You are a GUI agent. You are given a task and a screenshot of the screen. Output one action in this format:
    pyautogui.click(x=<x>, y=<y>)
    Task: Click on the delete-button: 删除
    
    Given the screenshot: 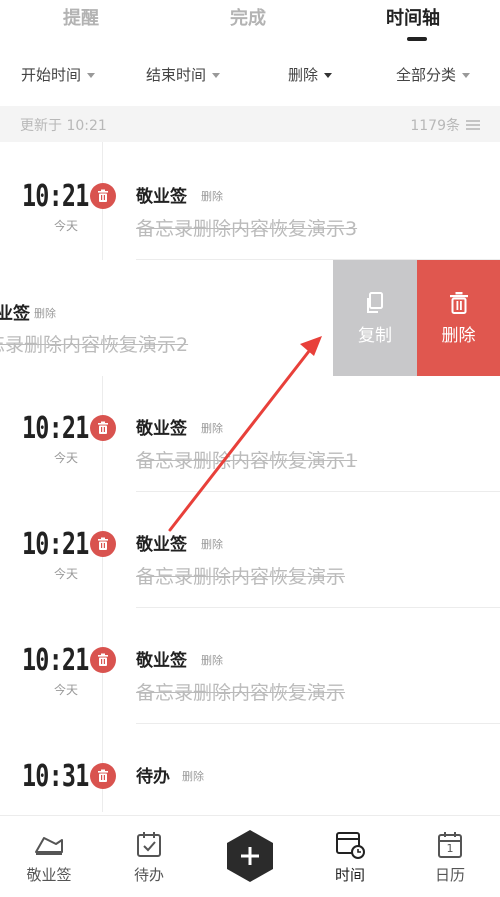 What is the action you would take?
    pyautogui.click(x=458, y=318)
    